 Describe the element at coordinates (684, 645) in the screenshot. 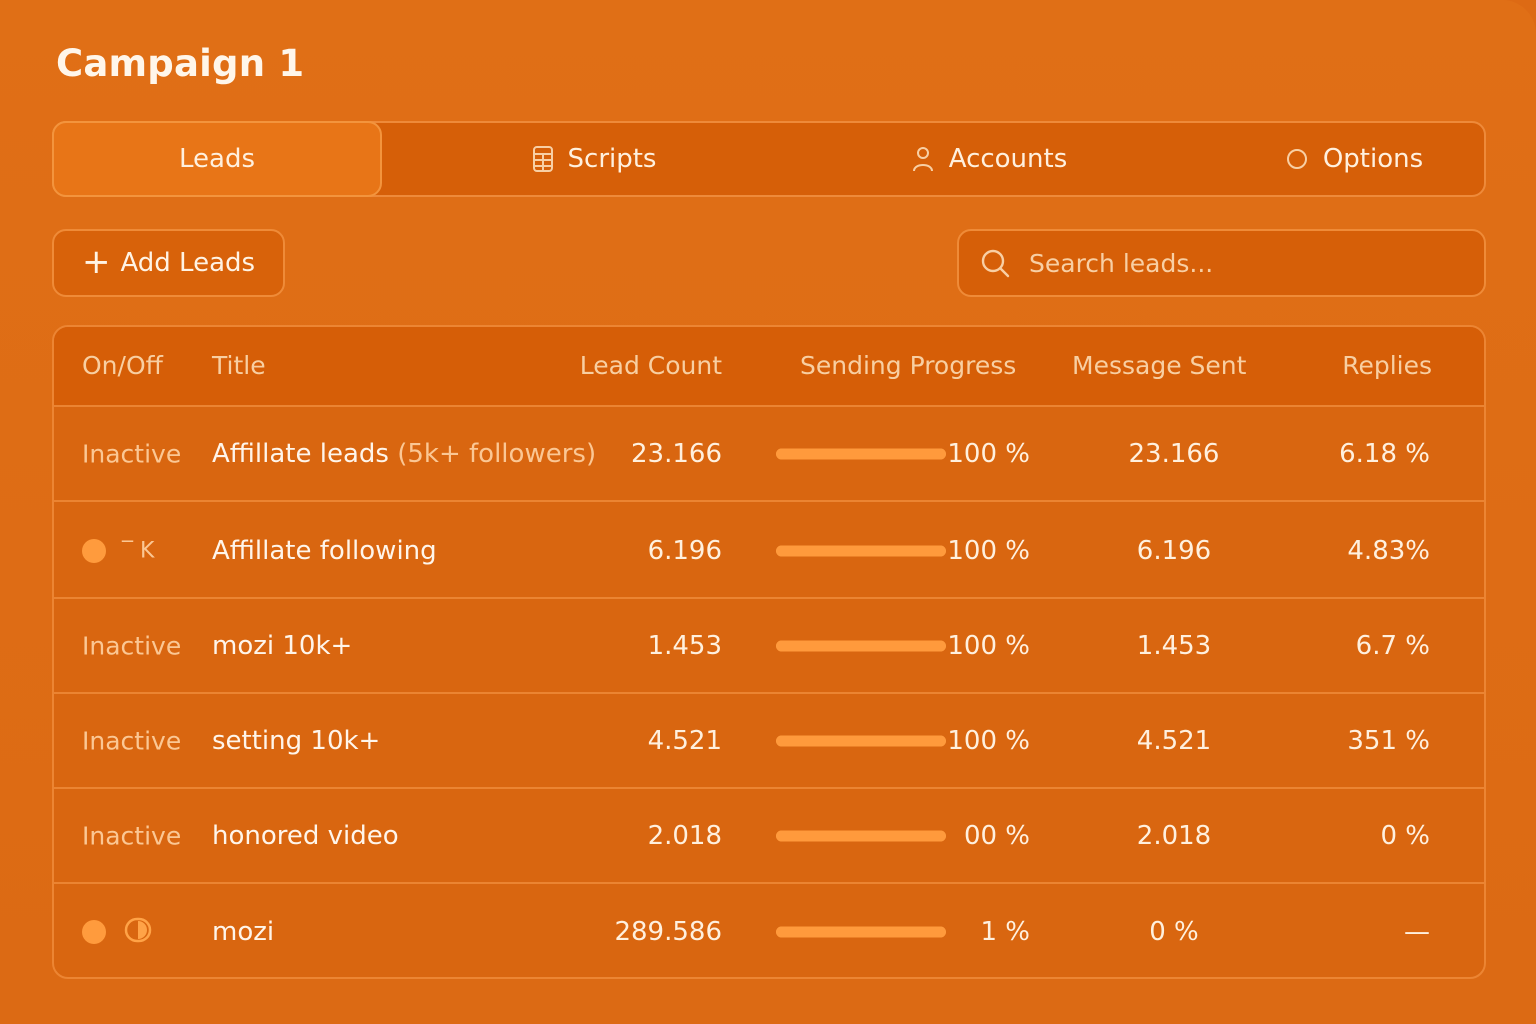

I see `lead-count: 1.453` at that location.